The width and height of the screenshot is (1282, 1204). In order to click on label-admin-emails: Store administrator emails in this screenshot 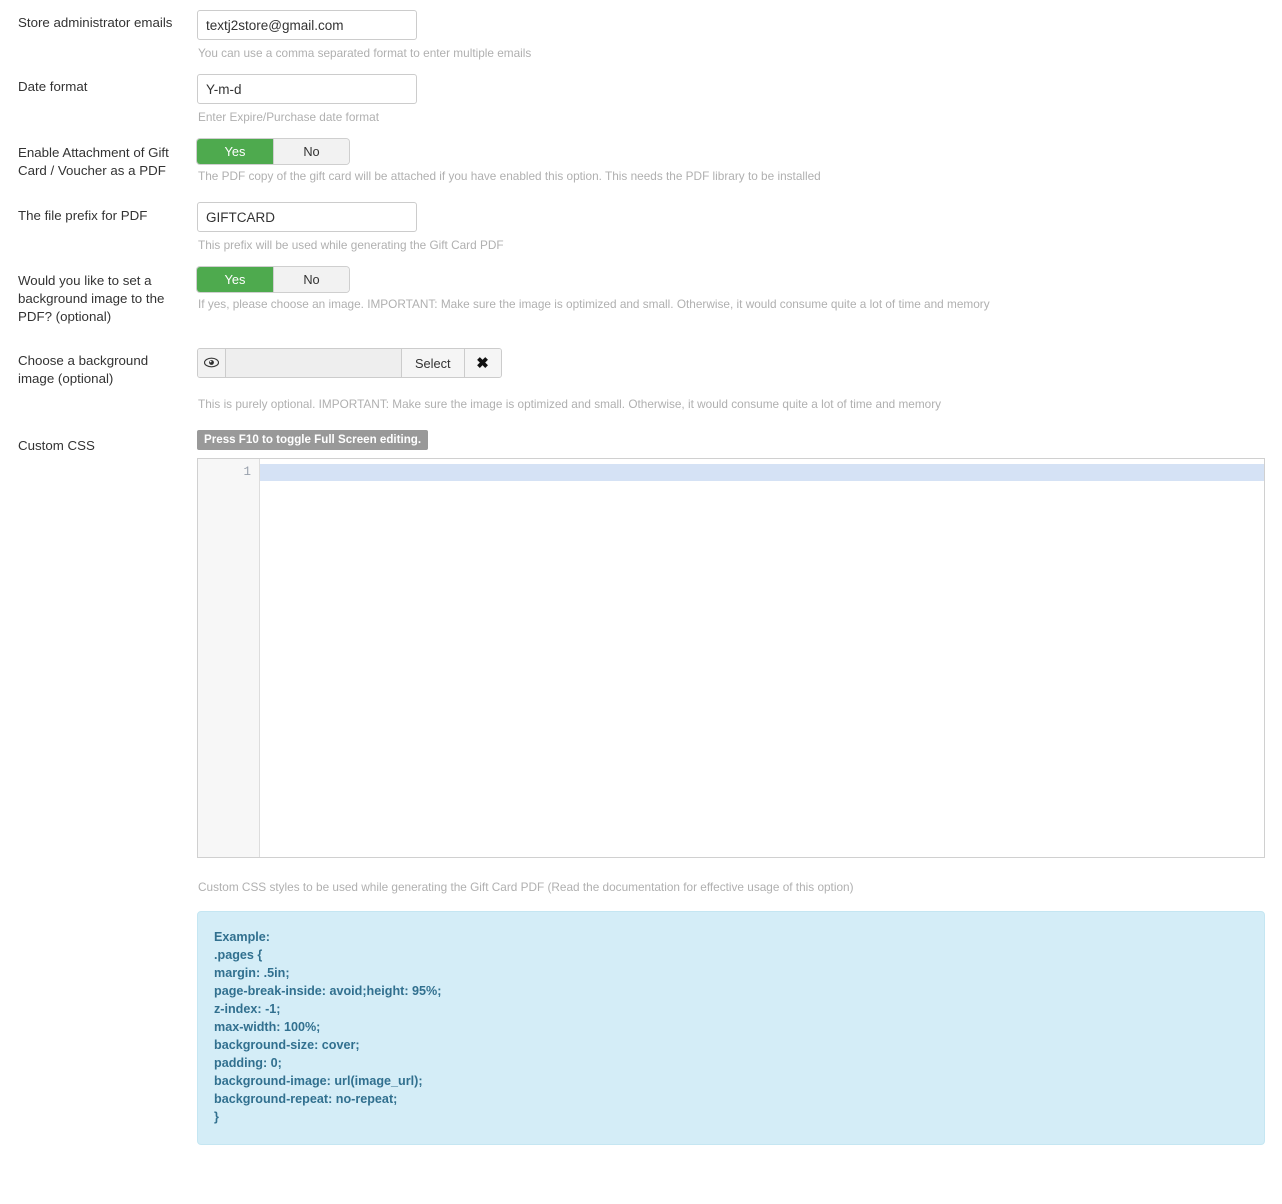, I will do `click(95, 22)`.